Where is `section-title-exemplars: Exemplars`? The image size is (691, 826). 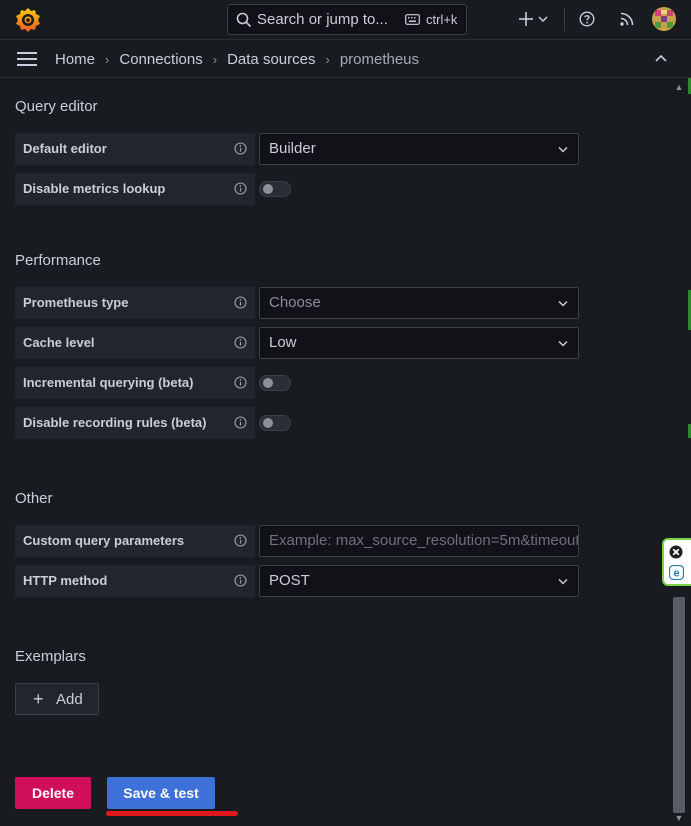 section-title-exemplars: Exemplars is located at coordinates (50, 656).